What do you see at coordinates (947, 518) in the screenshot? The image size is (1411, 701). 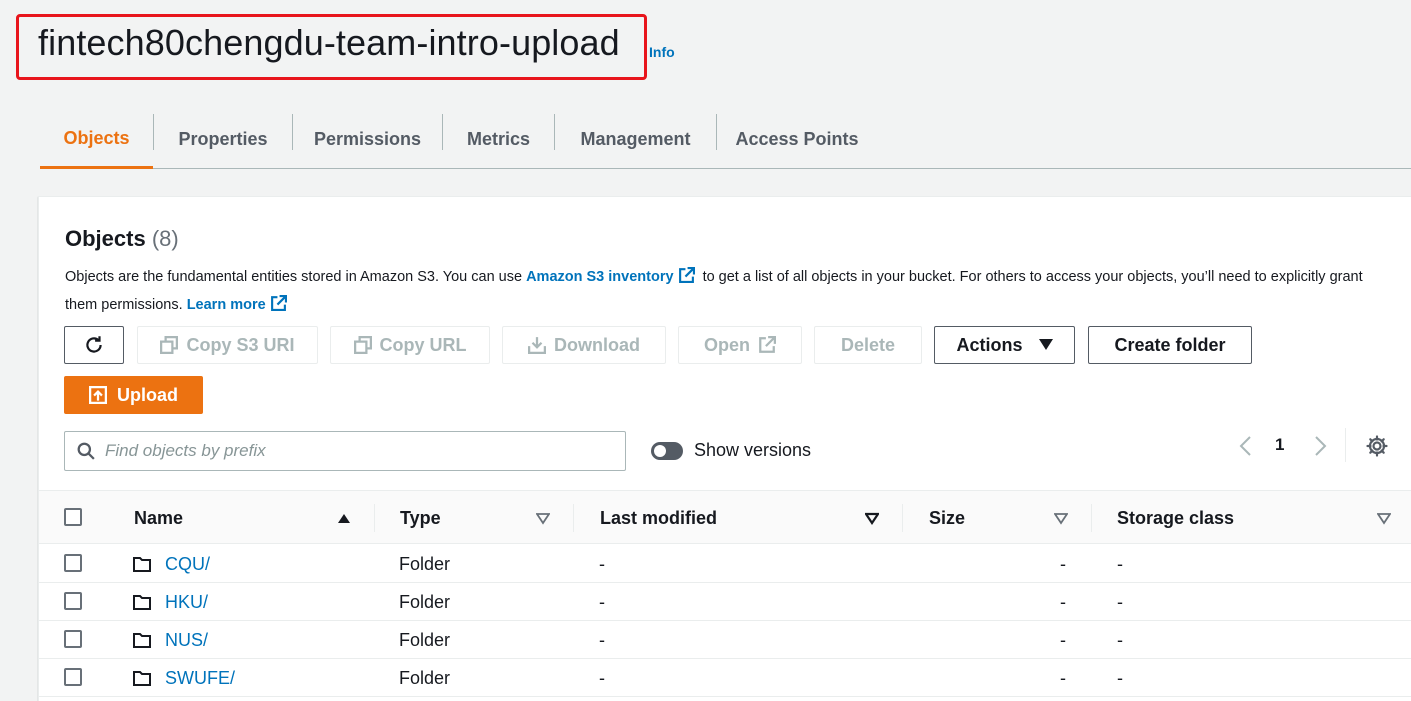 I see `column-header-size: Size` at bounding box center [947, 518].